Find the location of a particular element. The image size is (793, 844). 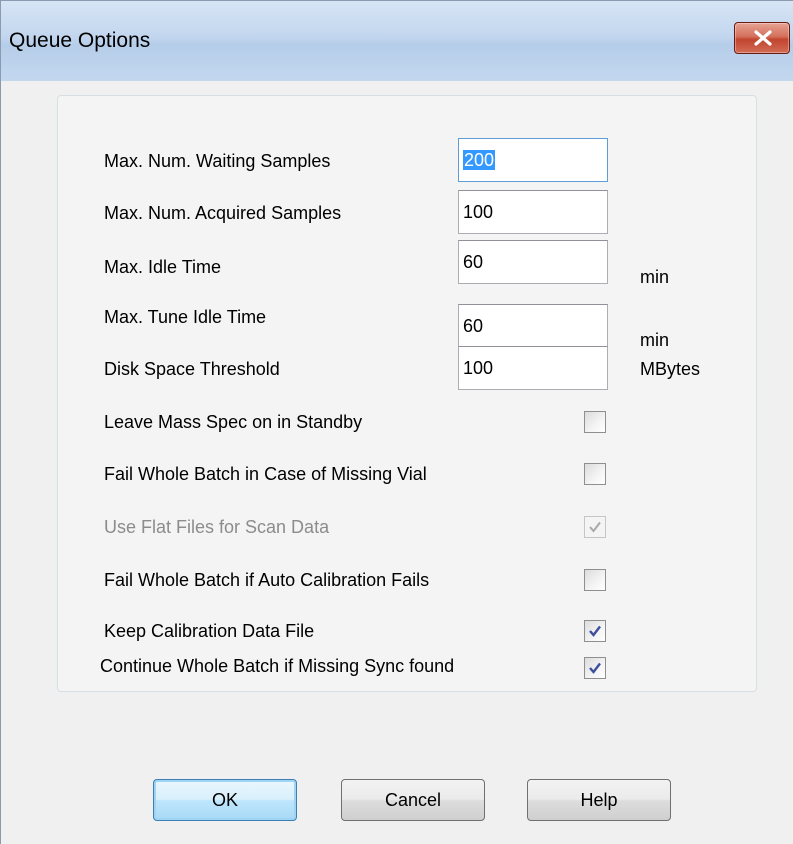

disk-space-input: 100 is located at coordinates (533, 368).